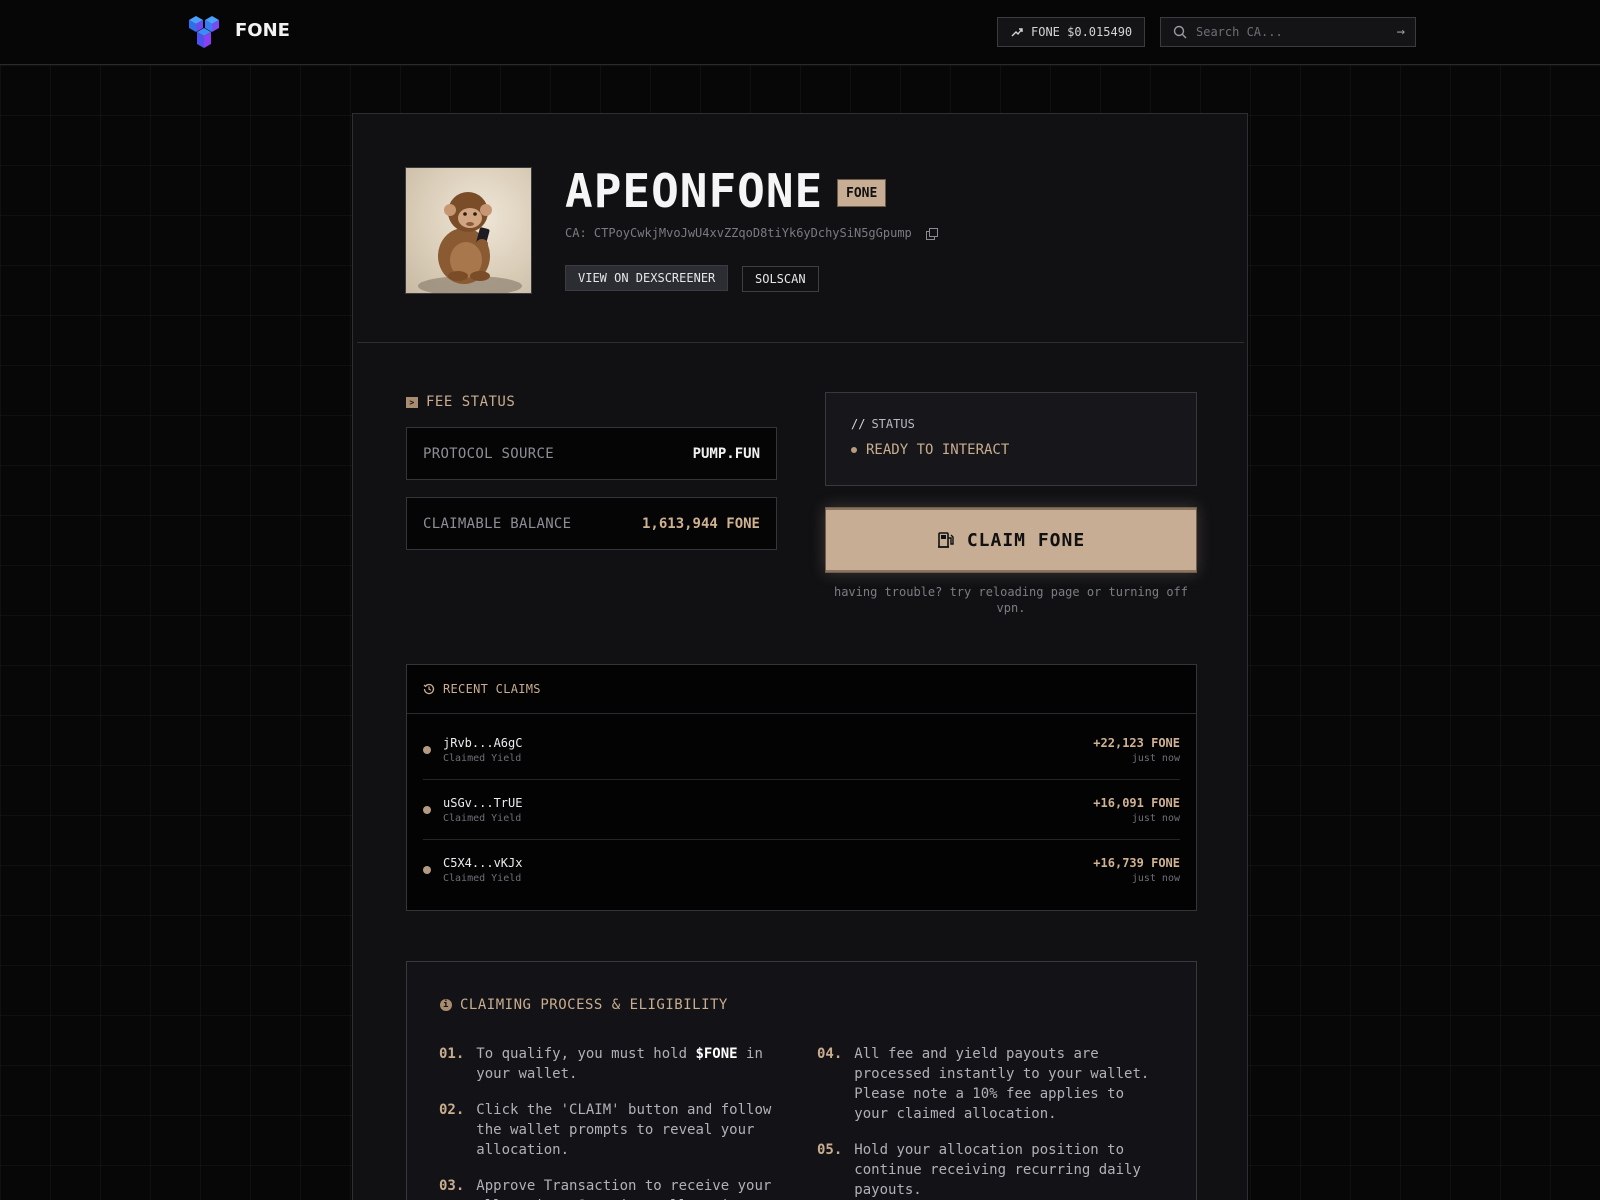 The width and height of the screenshot is (1600, 1200). Describe the element at coordinates (1292, 32) in the screenshot. I see `search-input` at that location.